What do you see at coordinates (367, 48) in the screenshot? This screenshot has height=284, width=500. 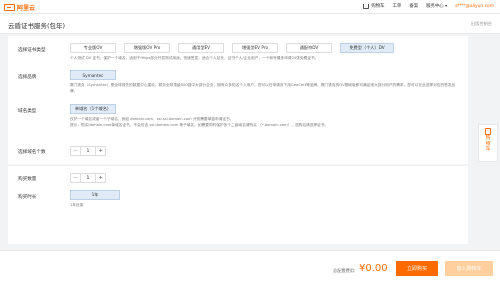 I see `cert-type-option-free-dv: 免费型（个人）DV` at bounding box center [367, 48].